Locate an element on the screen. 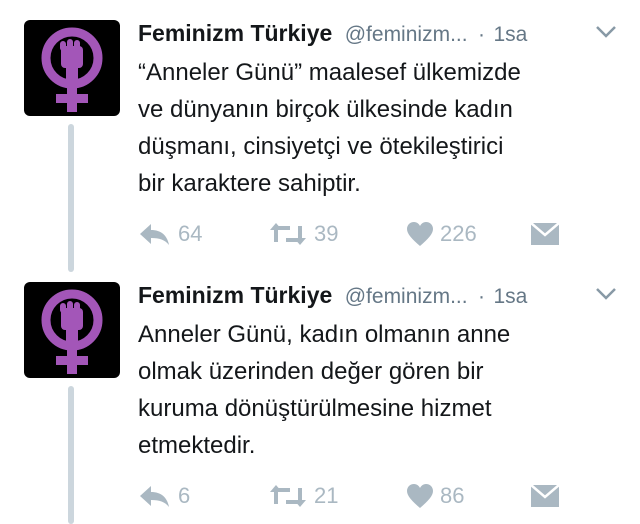  retweet-count: 39 is located at coordinates (326, 233).